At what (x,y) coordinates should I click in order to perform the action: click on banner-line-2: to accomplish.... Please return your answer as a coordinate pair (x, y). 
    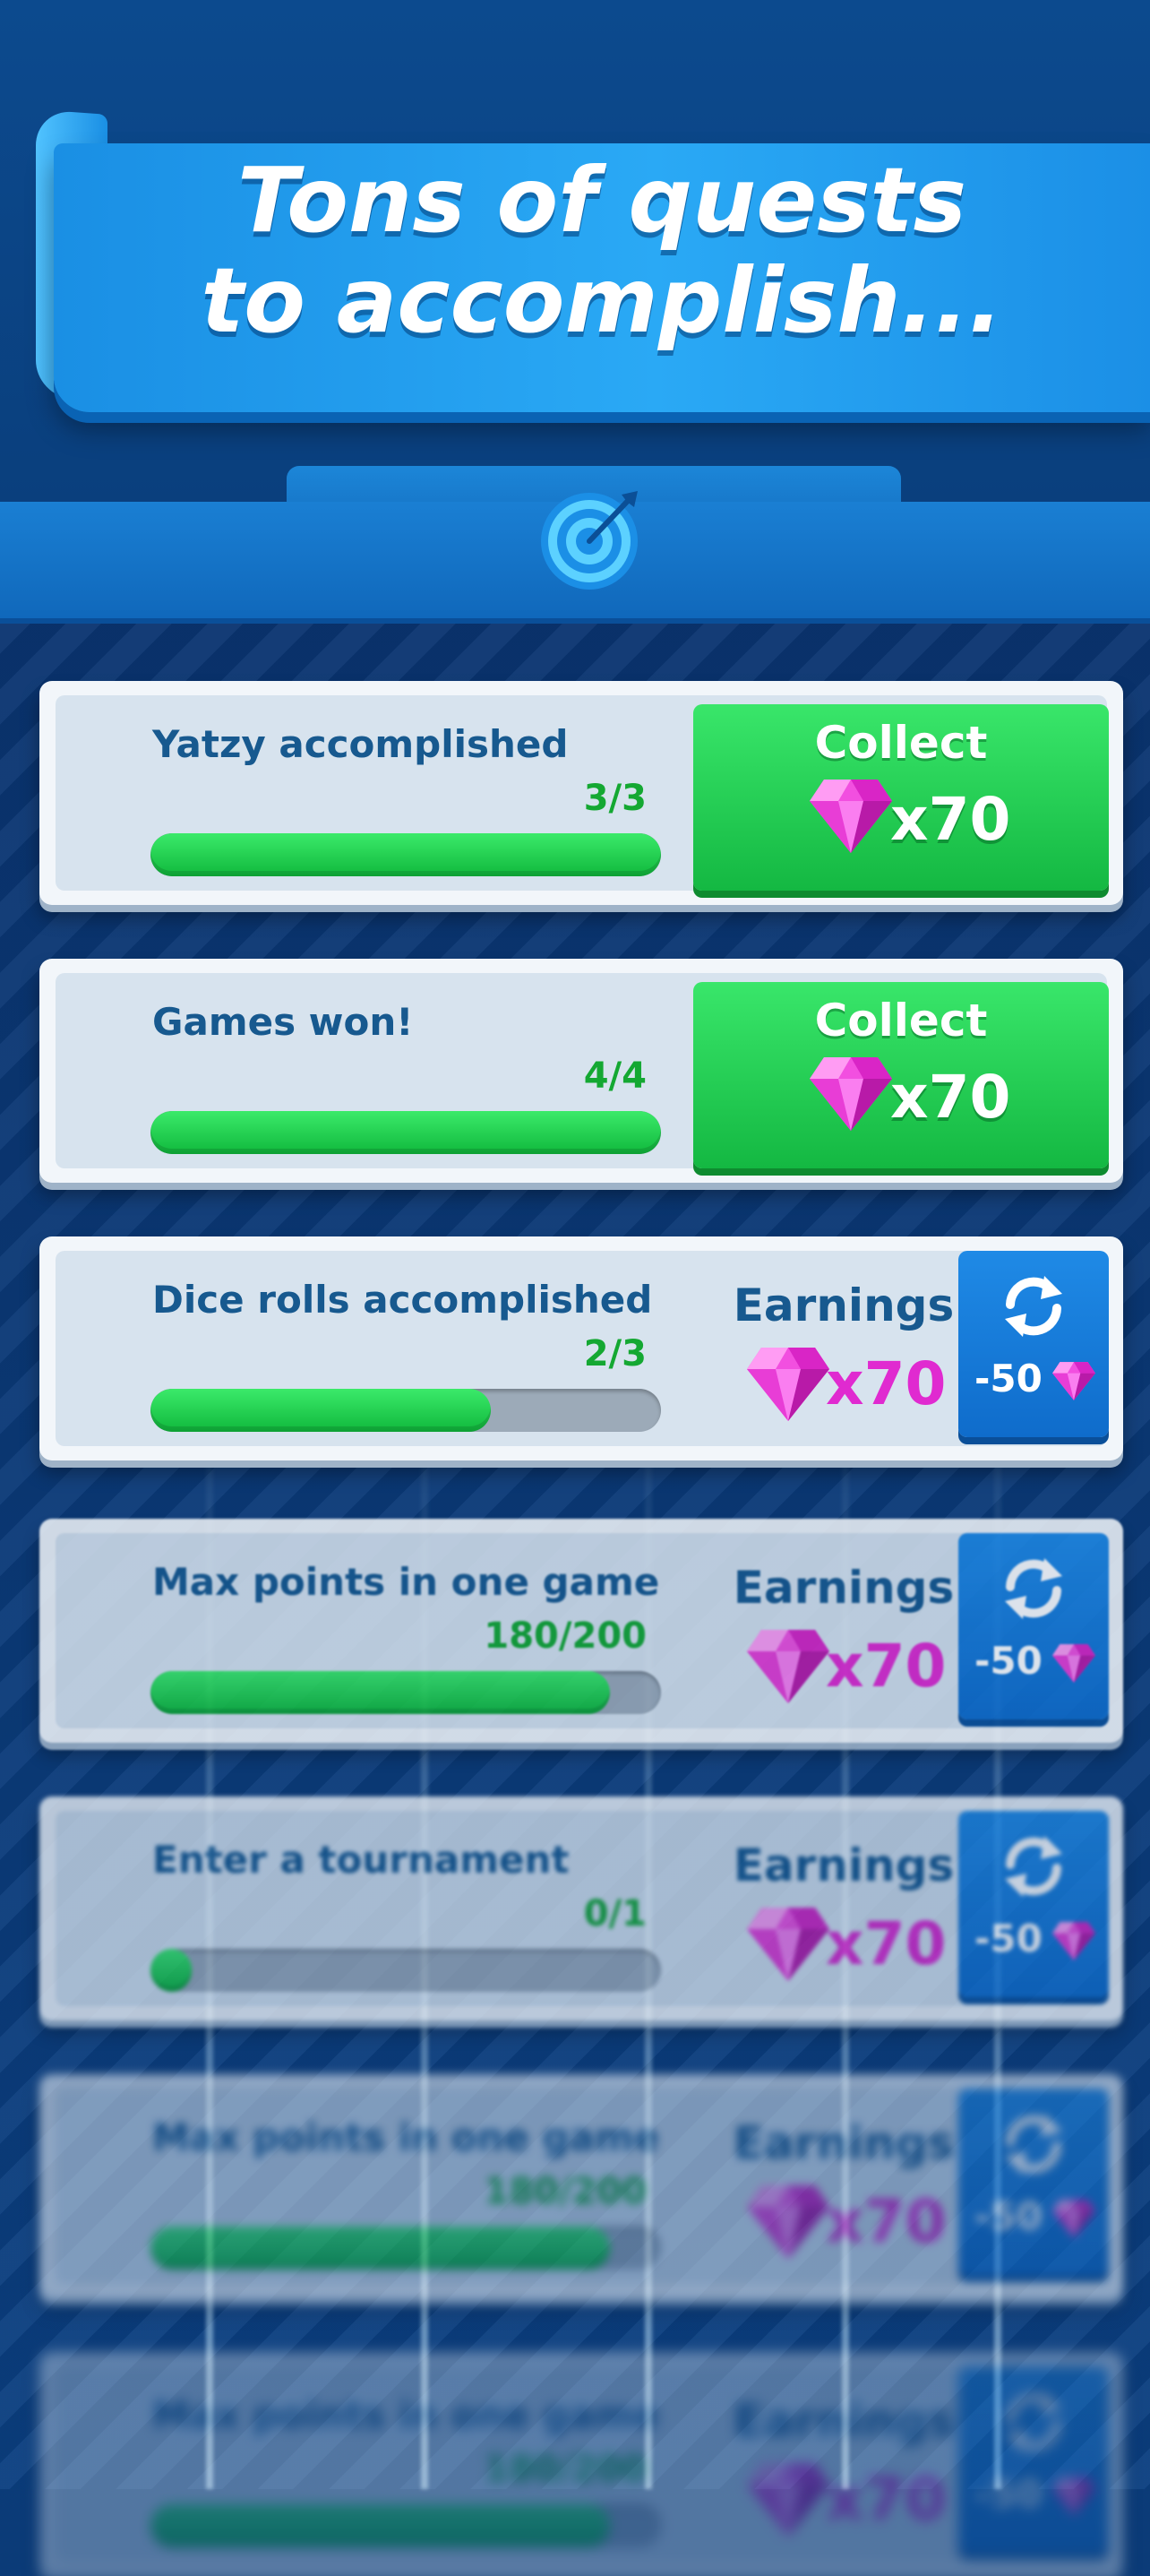
    Looking at the image, I should click on (602, 300).